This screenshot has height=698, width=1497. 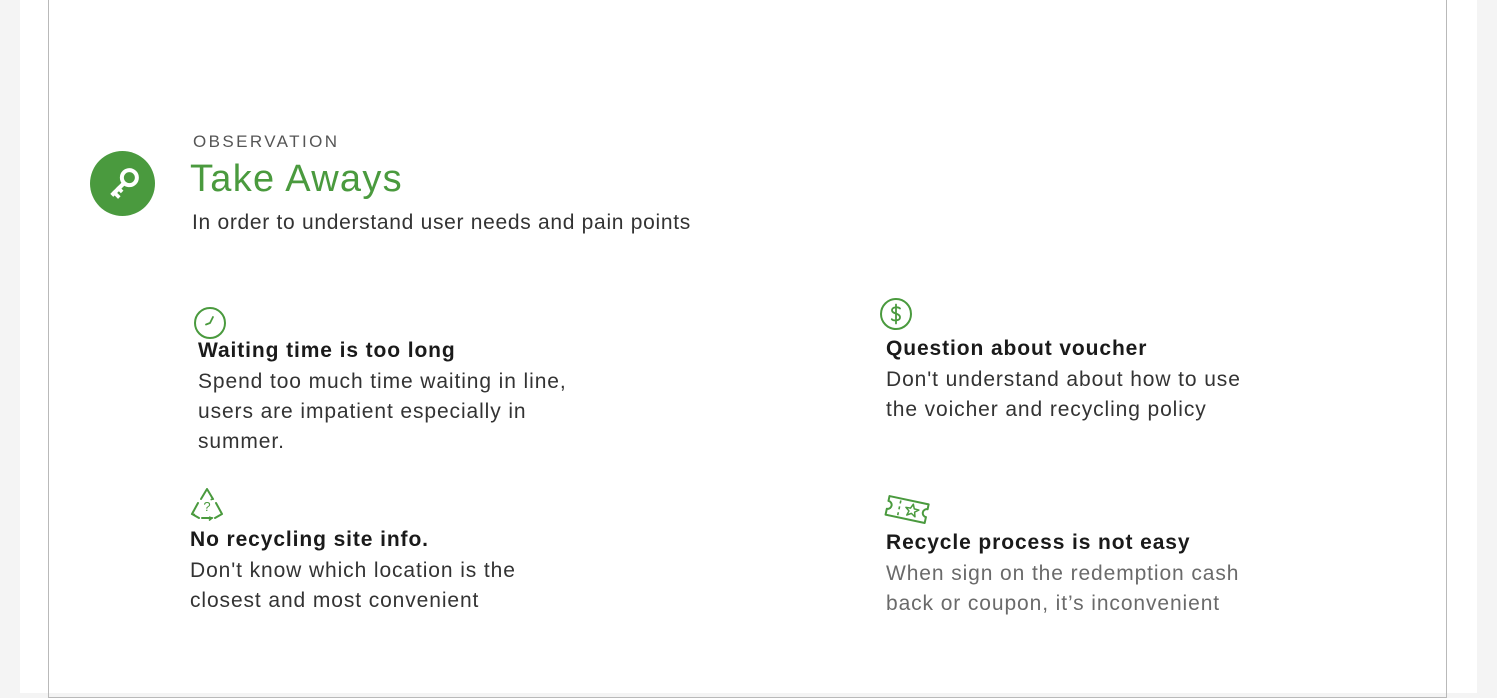 What do you see at coordinates (353, 570) in the screenshot?
I see `card-body-line: Don't know which location is the` at bounding box center [353, 570].